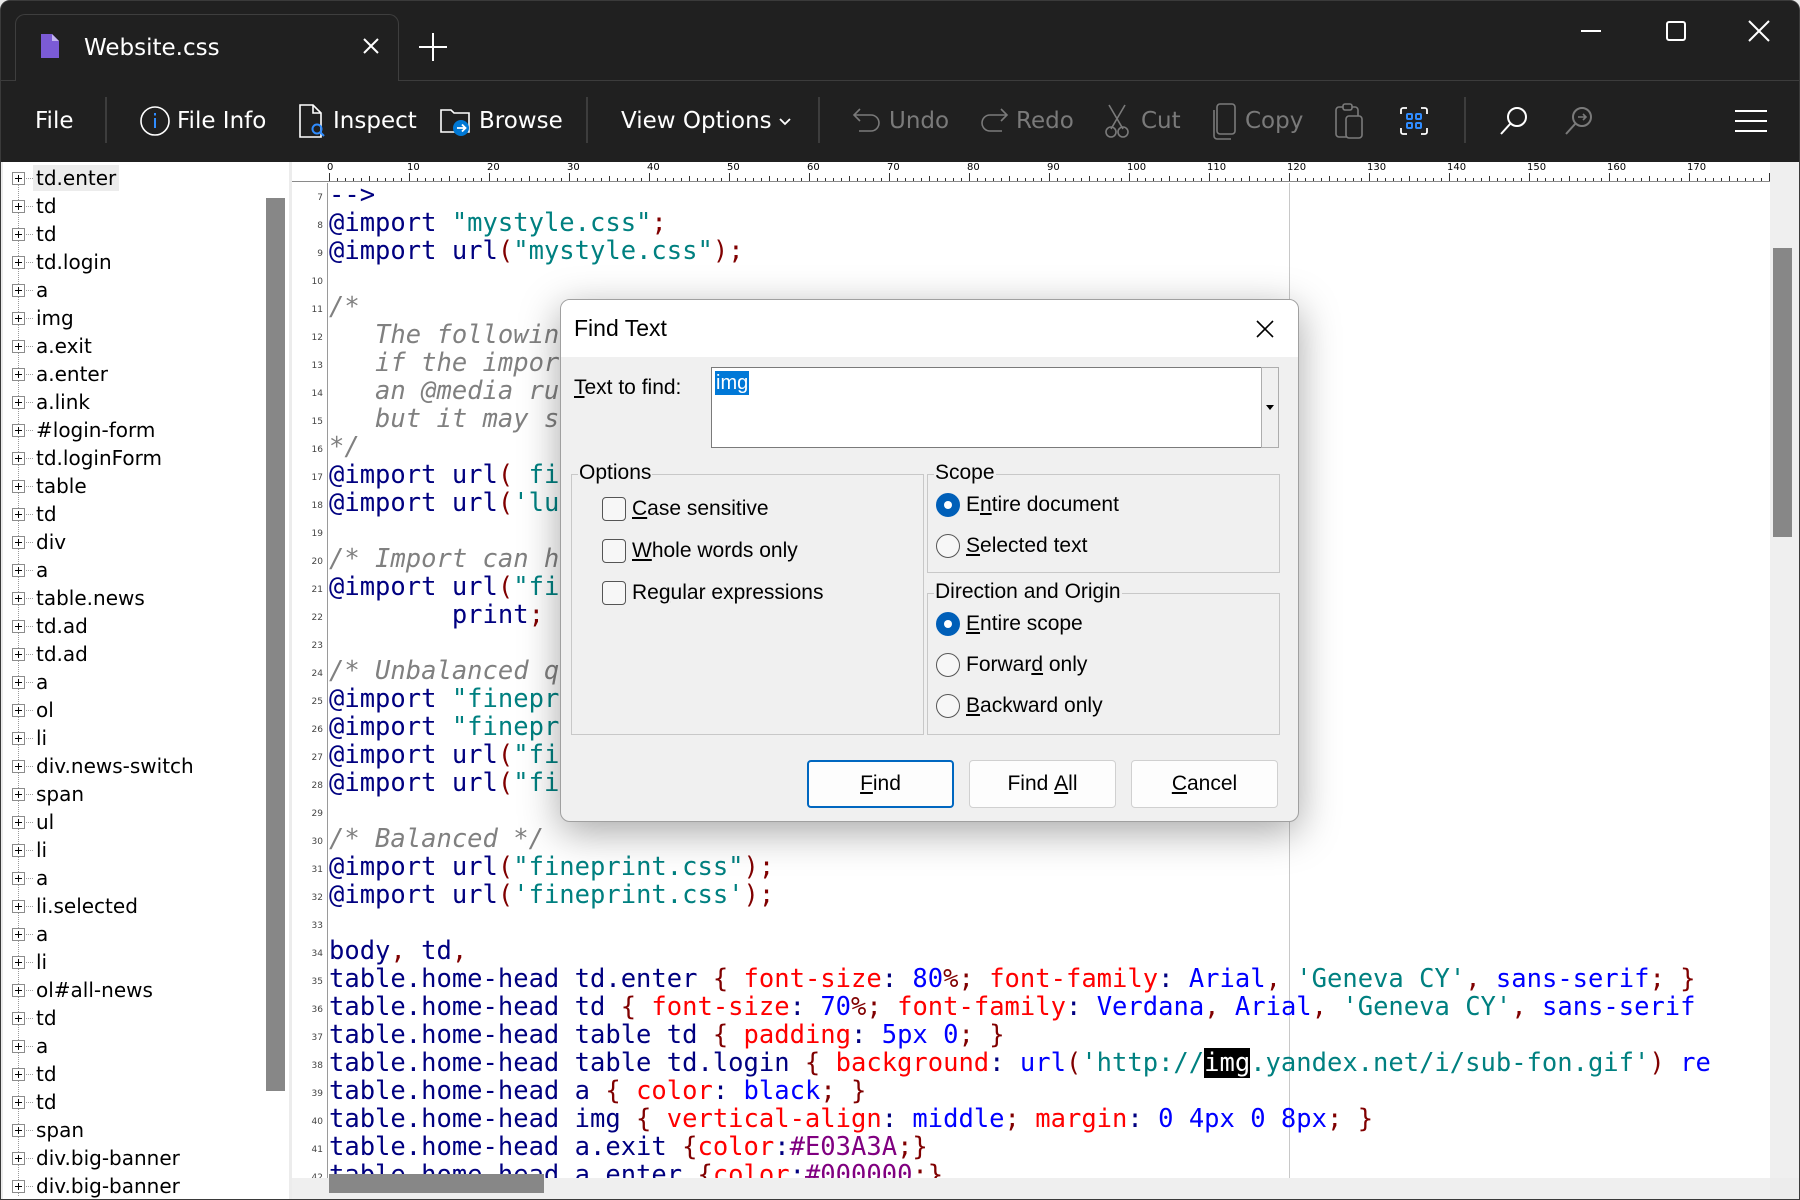 The height and width of the screenshot is (1200, 1800). What do you see at coordinates (1782, 392) in the screenshot?
I see `editor-vertical-scrollbar-thumb` at bounding box center [1782, 392].